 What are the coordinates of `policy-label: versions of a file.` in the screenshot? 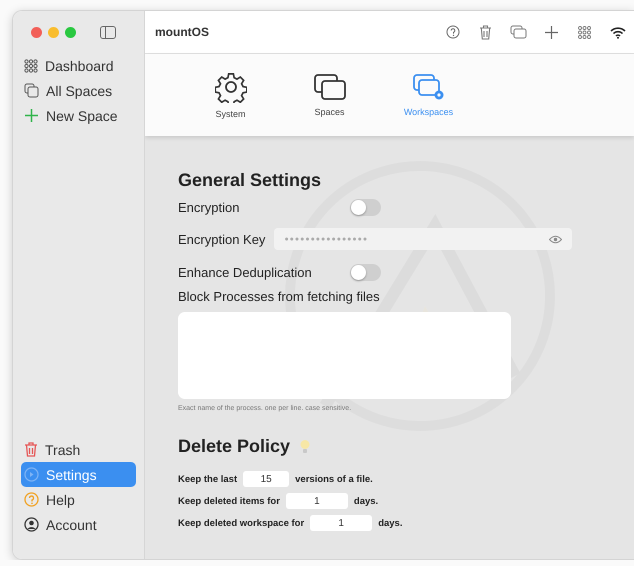 It's located at (334, 479).